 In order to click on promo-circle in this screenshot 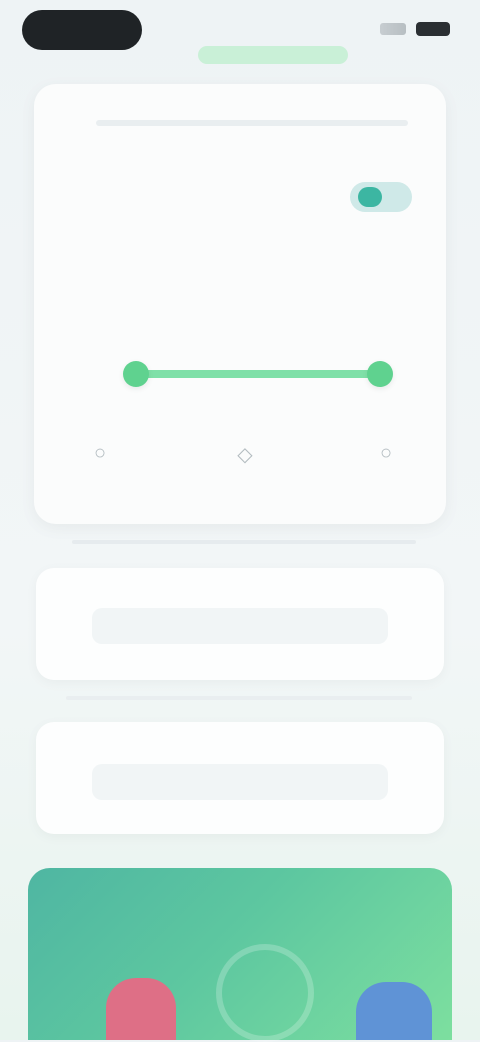, I will do `click(265, 993)`.